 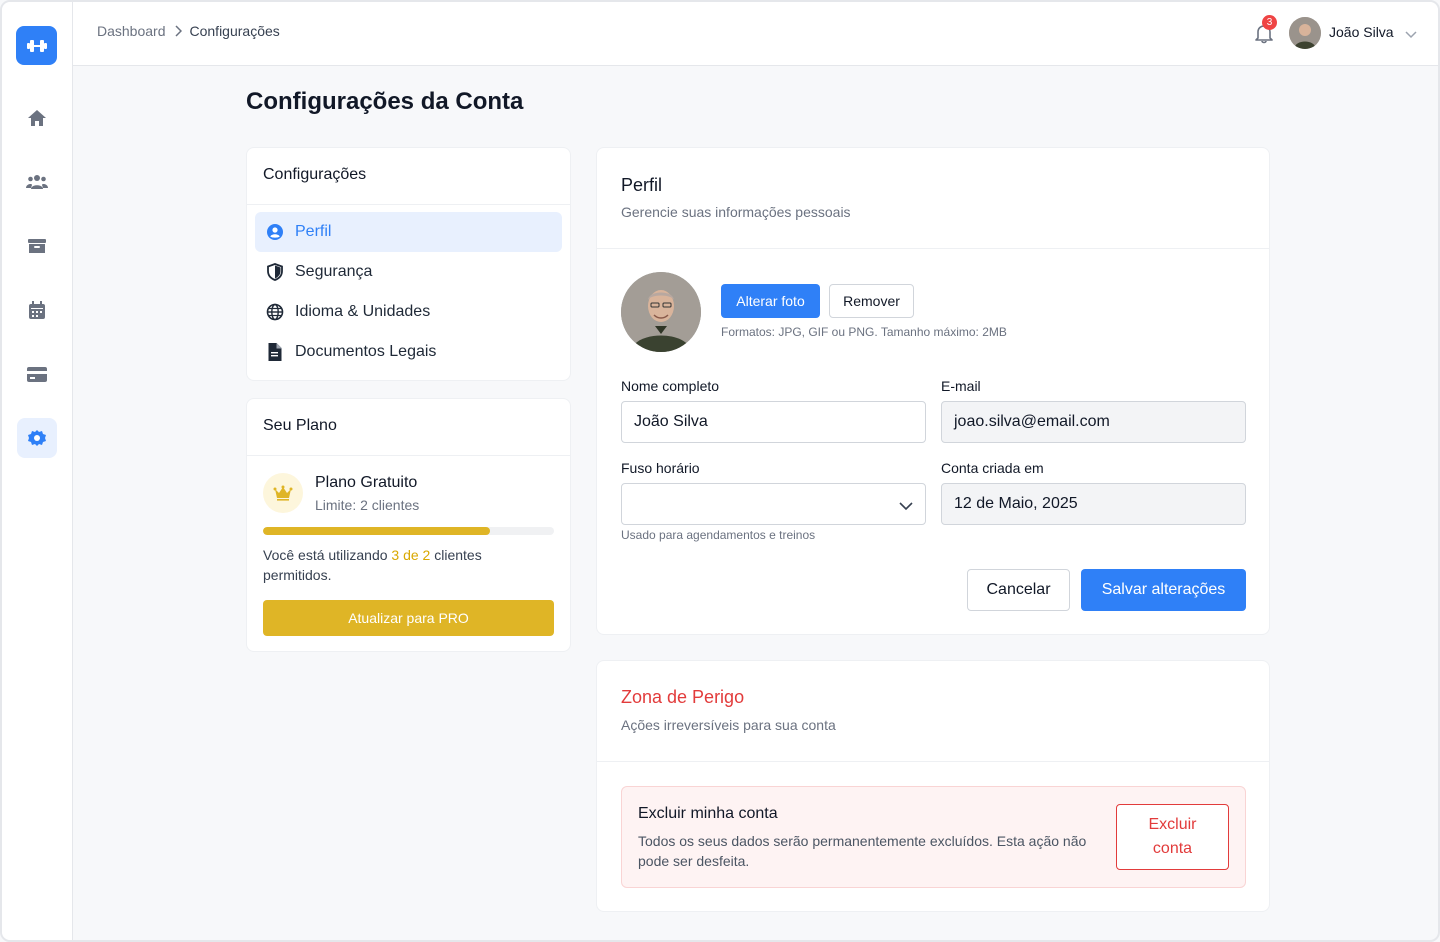 What do you see at coordinates (275, 312) in the screenshot?
I see `globe-icon` at bounding box center [275, 312].